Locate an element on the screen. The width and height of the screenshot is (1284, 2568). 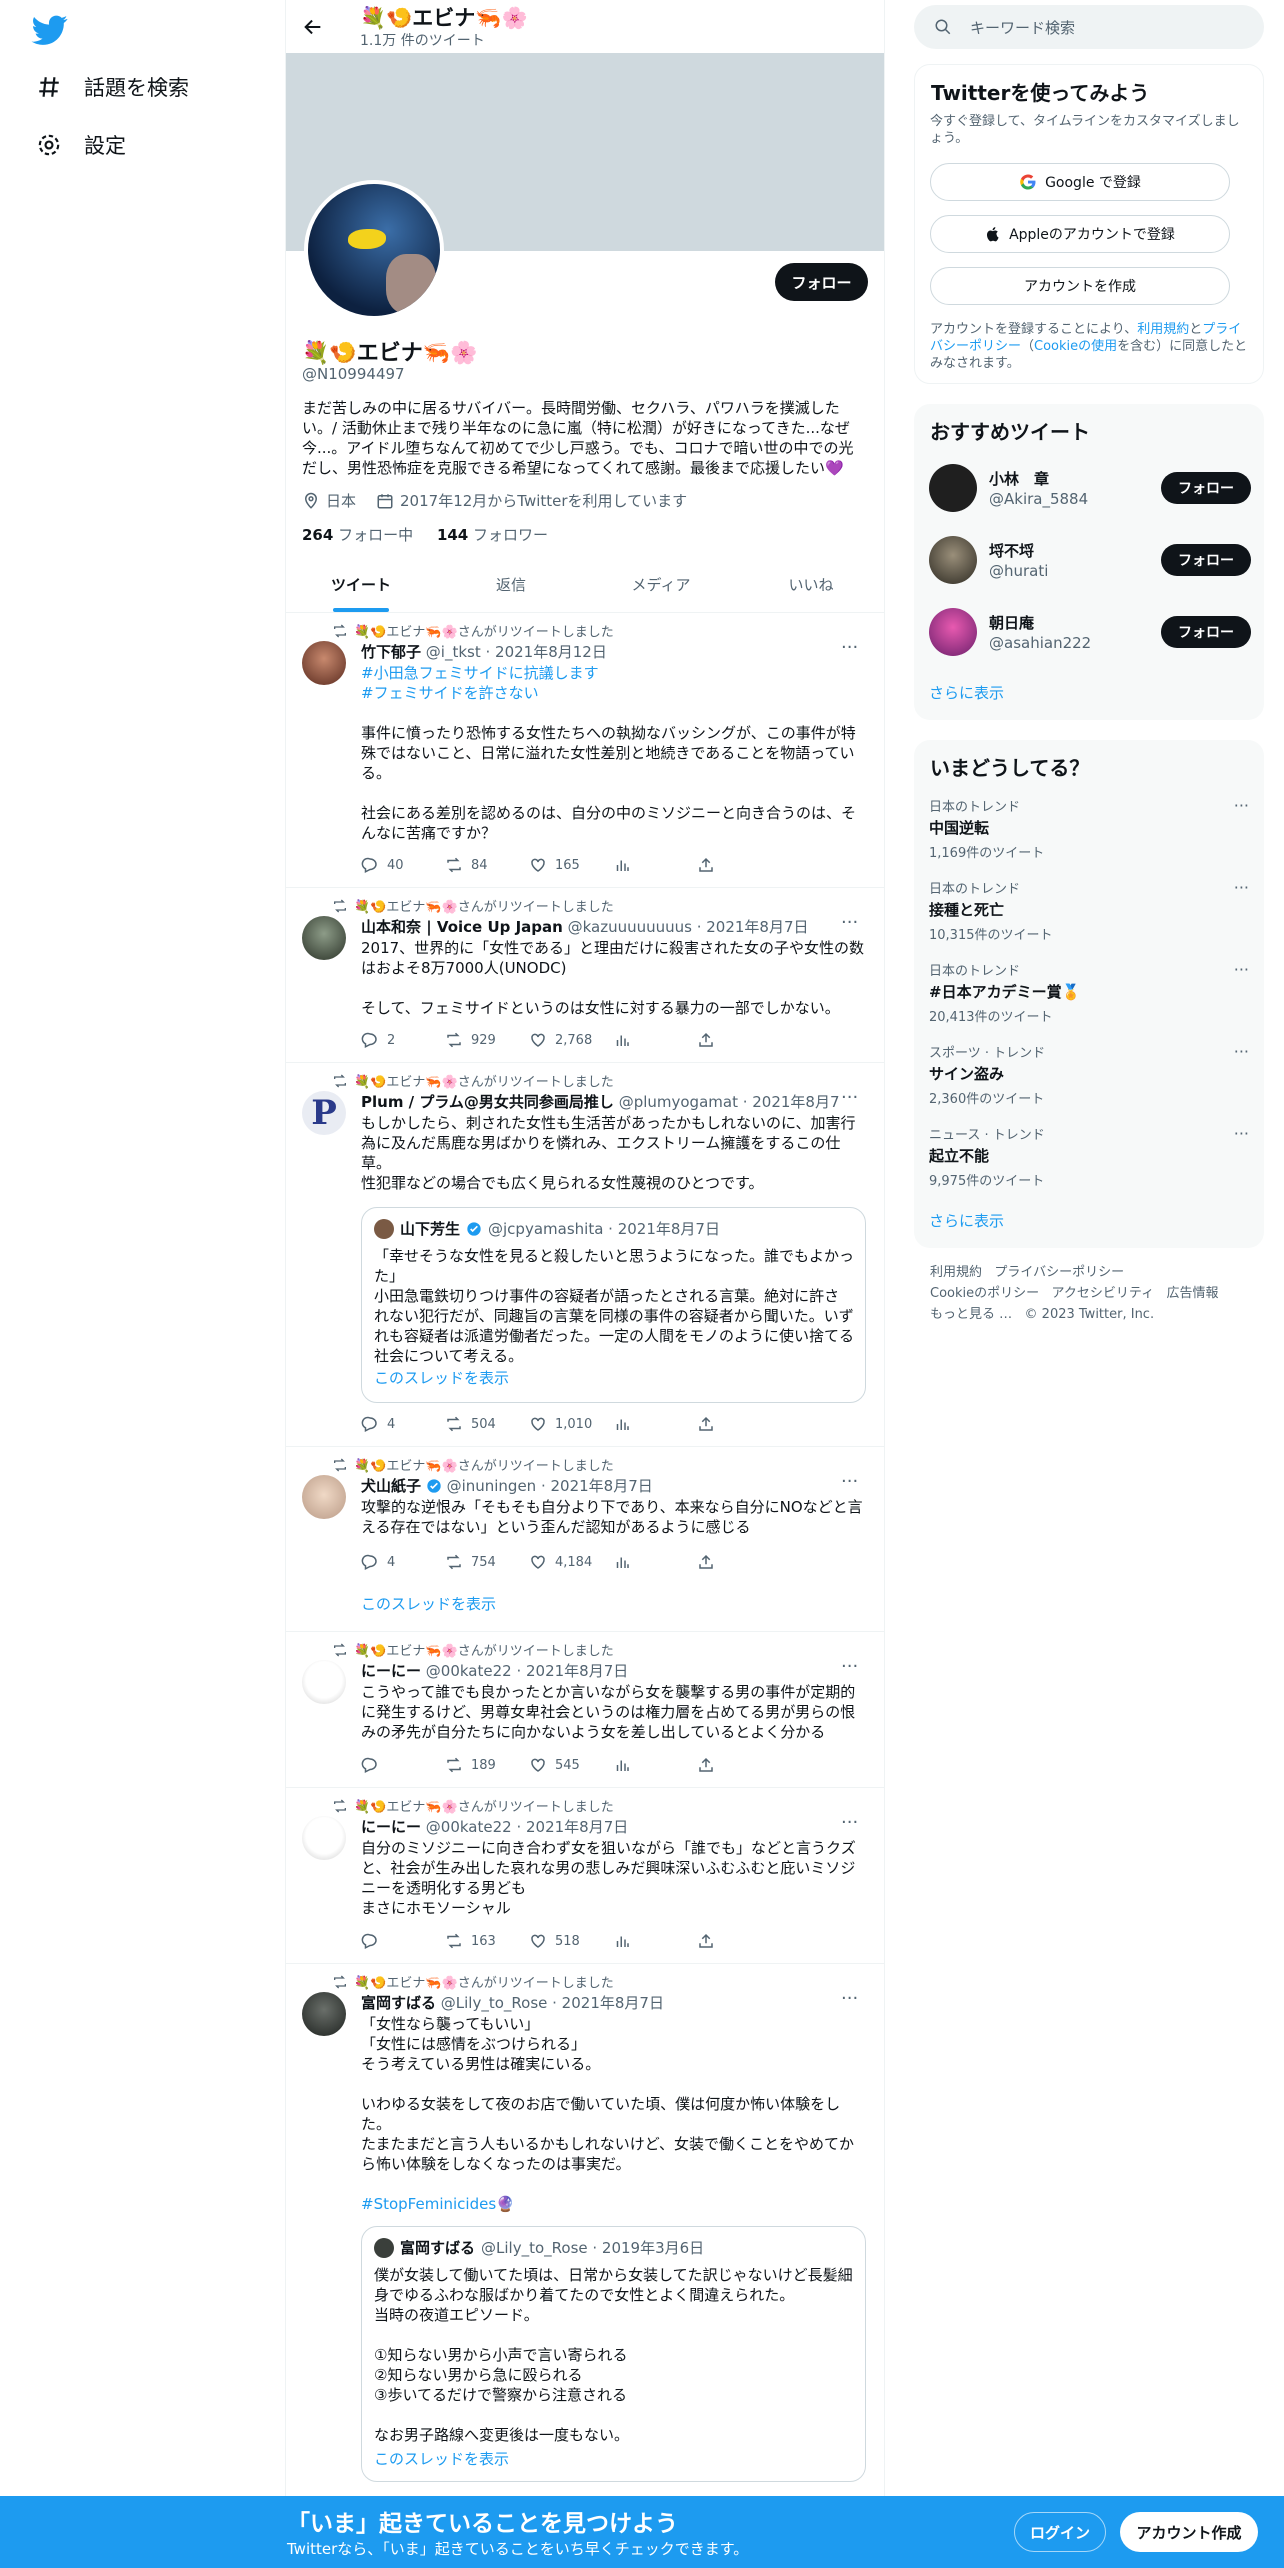
like-button: 518 is located at coordinates (571, 1941).